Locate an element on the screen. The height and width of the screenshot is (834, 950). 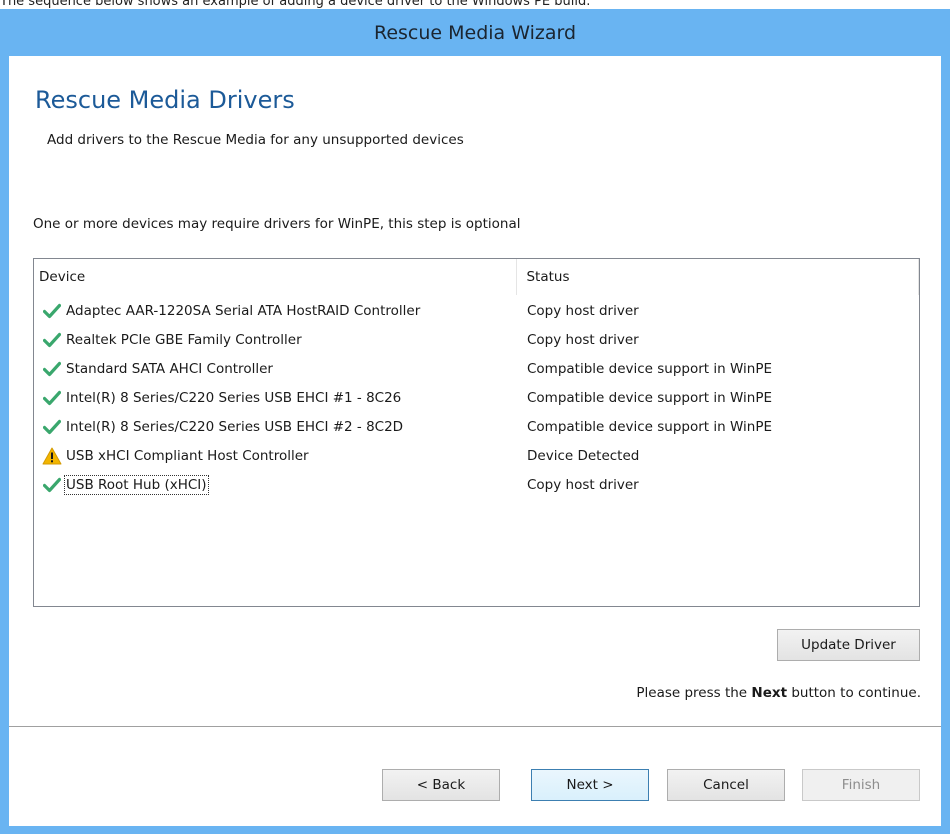
device-list-header: Device Status is located at coordinates (476, 277).